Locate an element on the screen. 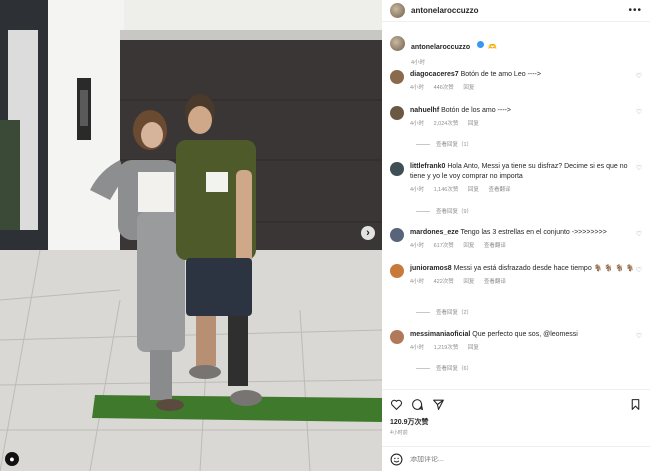 This screenshot has width=650, height=471. comment-username: nahuelhf is located at coordinates (424, 110).